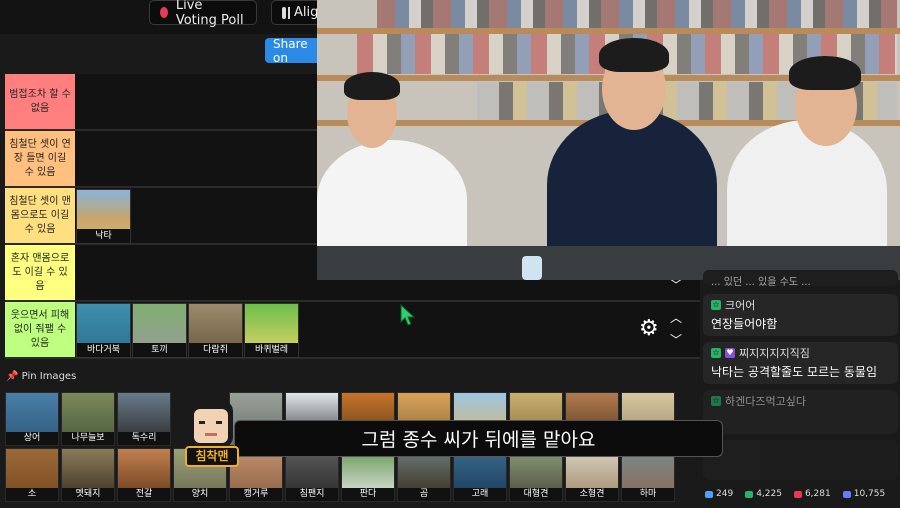 The height and width of the screenshot is (508, 900). What do you see at coordinates (144, 438) in the screenshot?
I see `tile-caption: 독수리` at bounding box center [144, 438].